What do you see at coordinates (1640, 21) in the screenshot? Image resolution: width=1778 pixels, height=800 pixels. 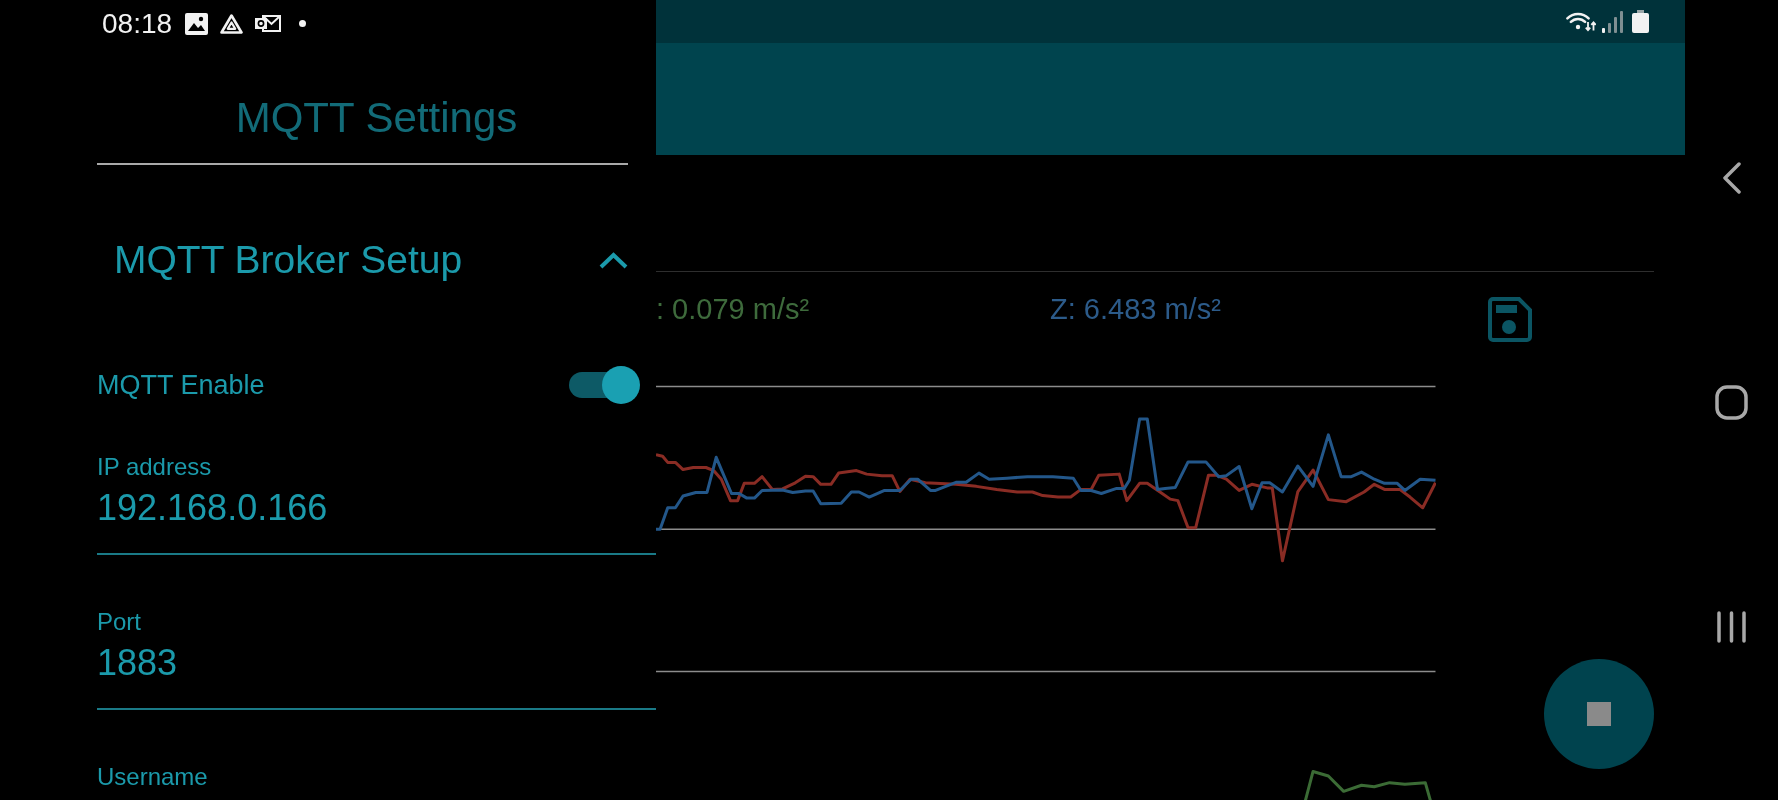 I see `battery-icon` at bounding box center [1640, 21].